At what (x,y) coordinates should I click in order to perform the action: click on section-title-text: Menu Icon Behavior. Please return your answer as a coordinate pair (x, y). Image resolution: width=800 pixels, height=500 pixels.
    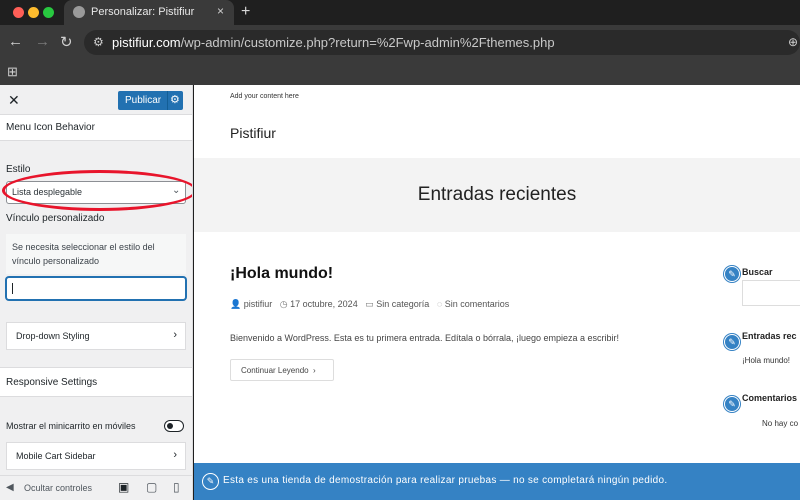
    Looking at the image, I should click on (50, 127).